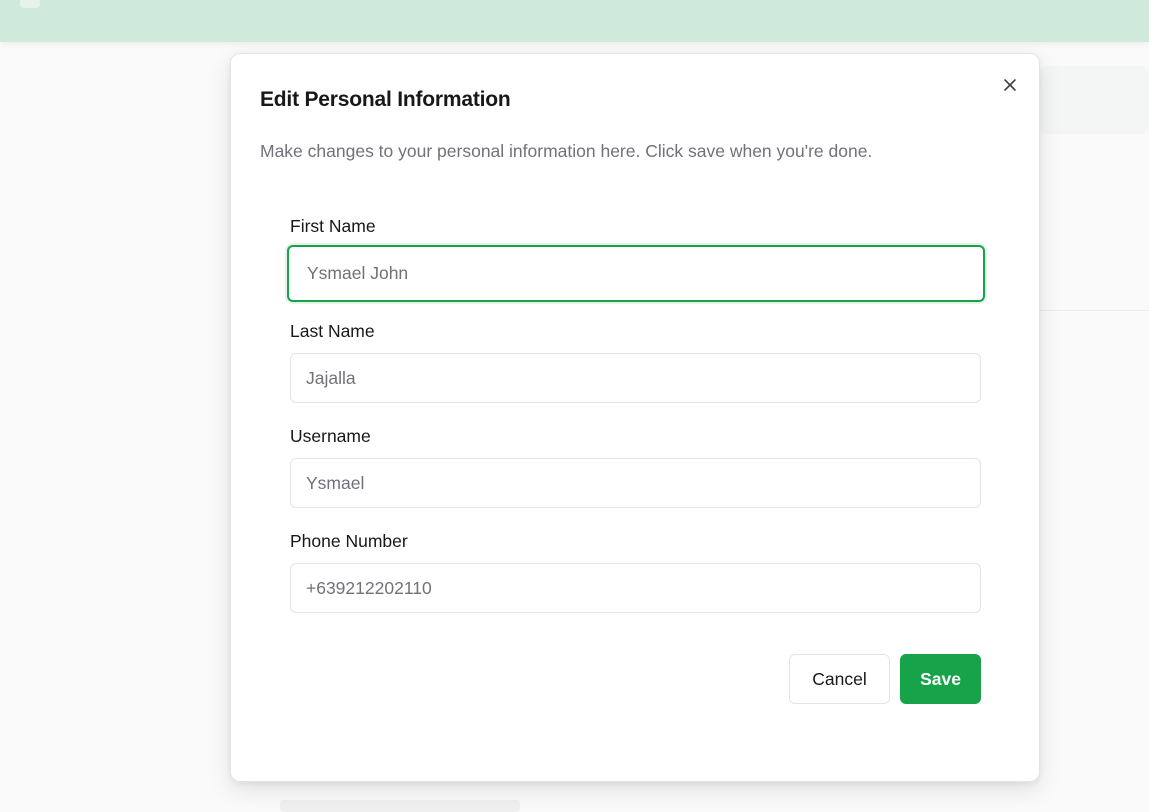 The height and width of the screenshot is (812, 1149). Describe the element at coordinates (30, 4) in the screenshot. I see `logo` at that location.